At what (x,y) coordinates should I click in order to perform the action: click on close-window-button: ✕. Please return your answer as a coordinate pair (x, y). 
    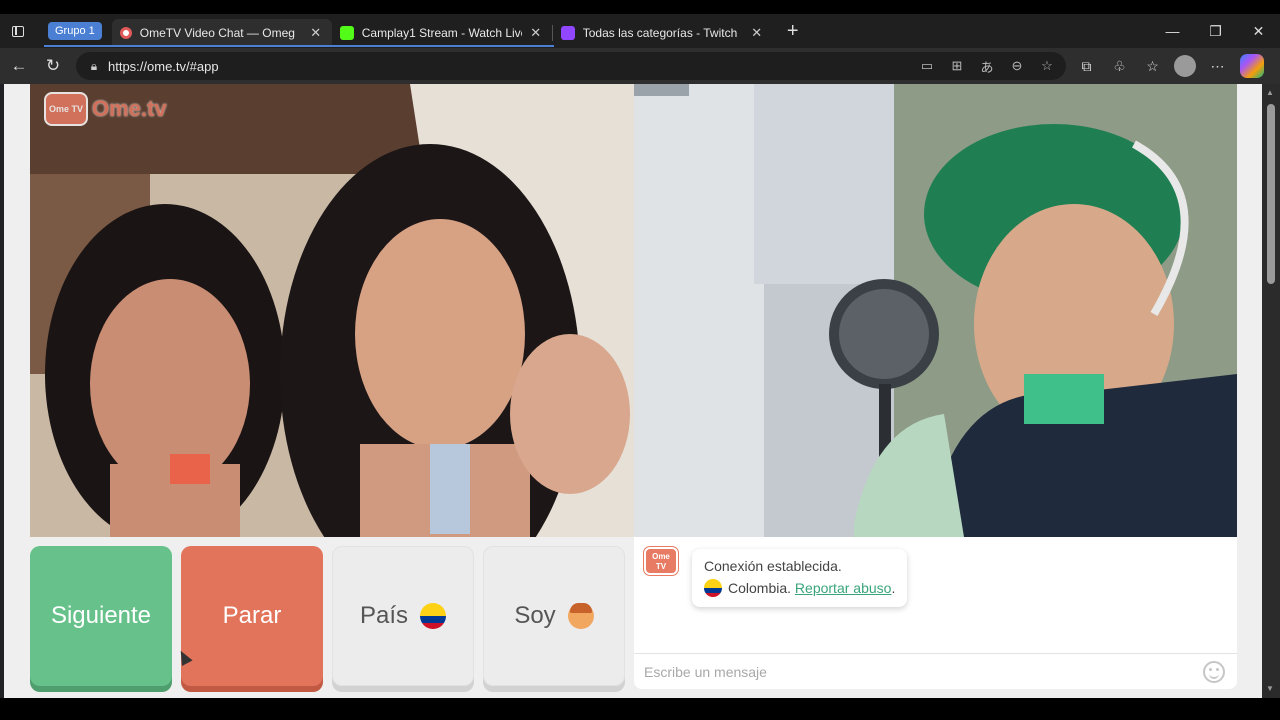
    Looking at the image, I should click on (1258, 31).